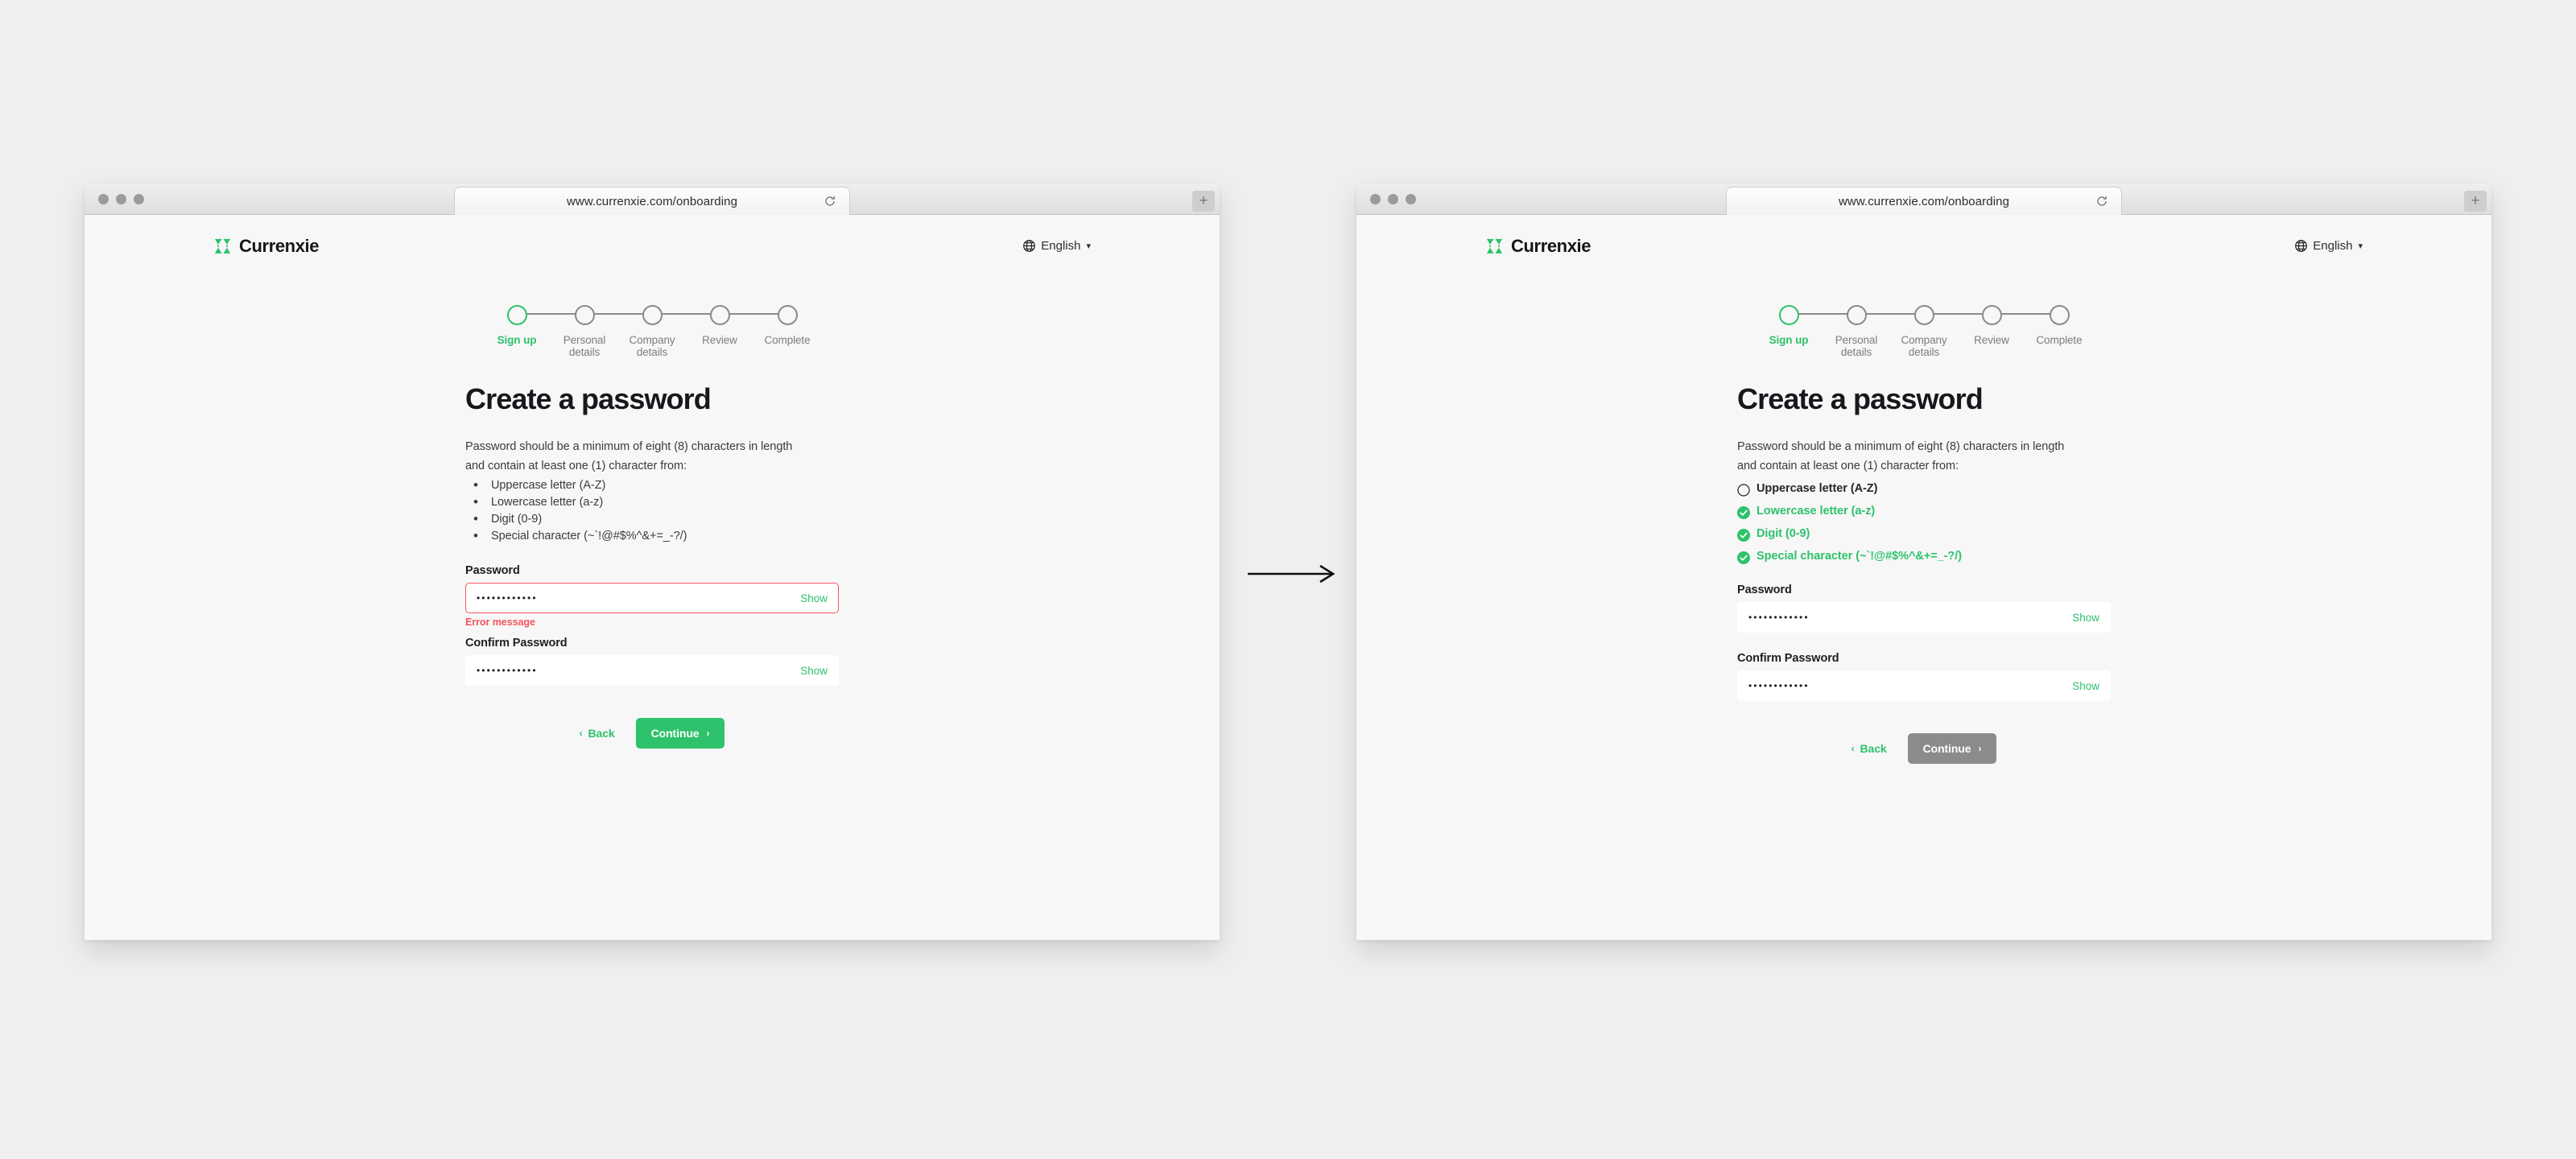 Image resolution: width=2576 pixels, height=1159 pixels. Describe the element at coordinates (1924, 533) in the screenshot. I see `requirement-item-met: Digit (0-9)` at that location.